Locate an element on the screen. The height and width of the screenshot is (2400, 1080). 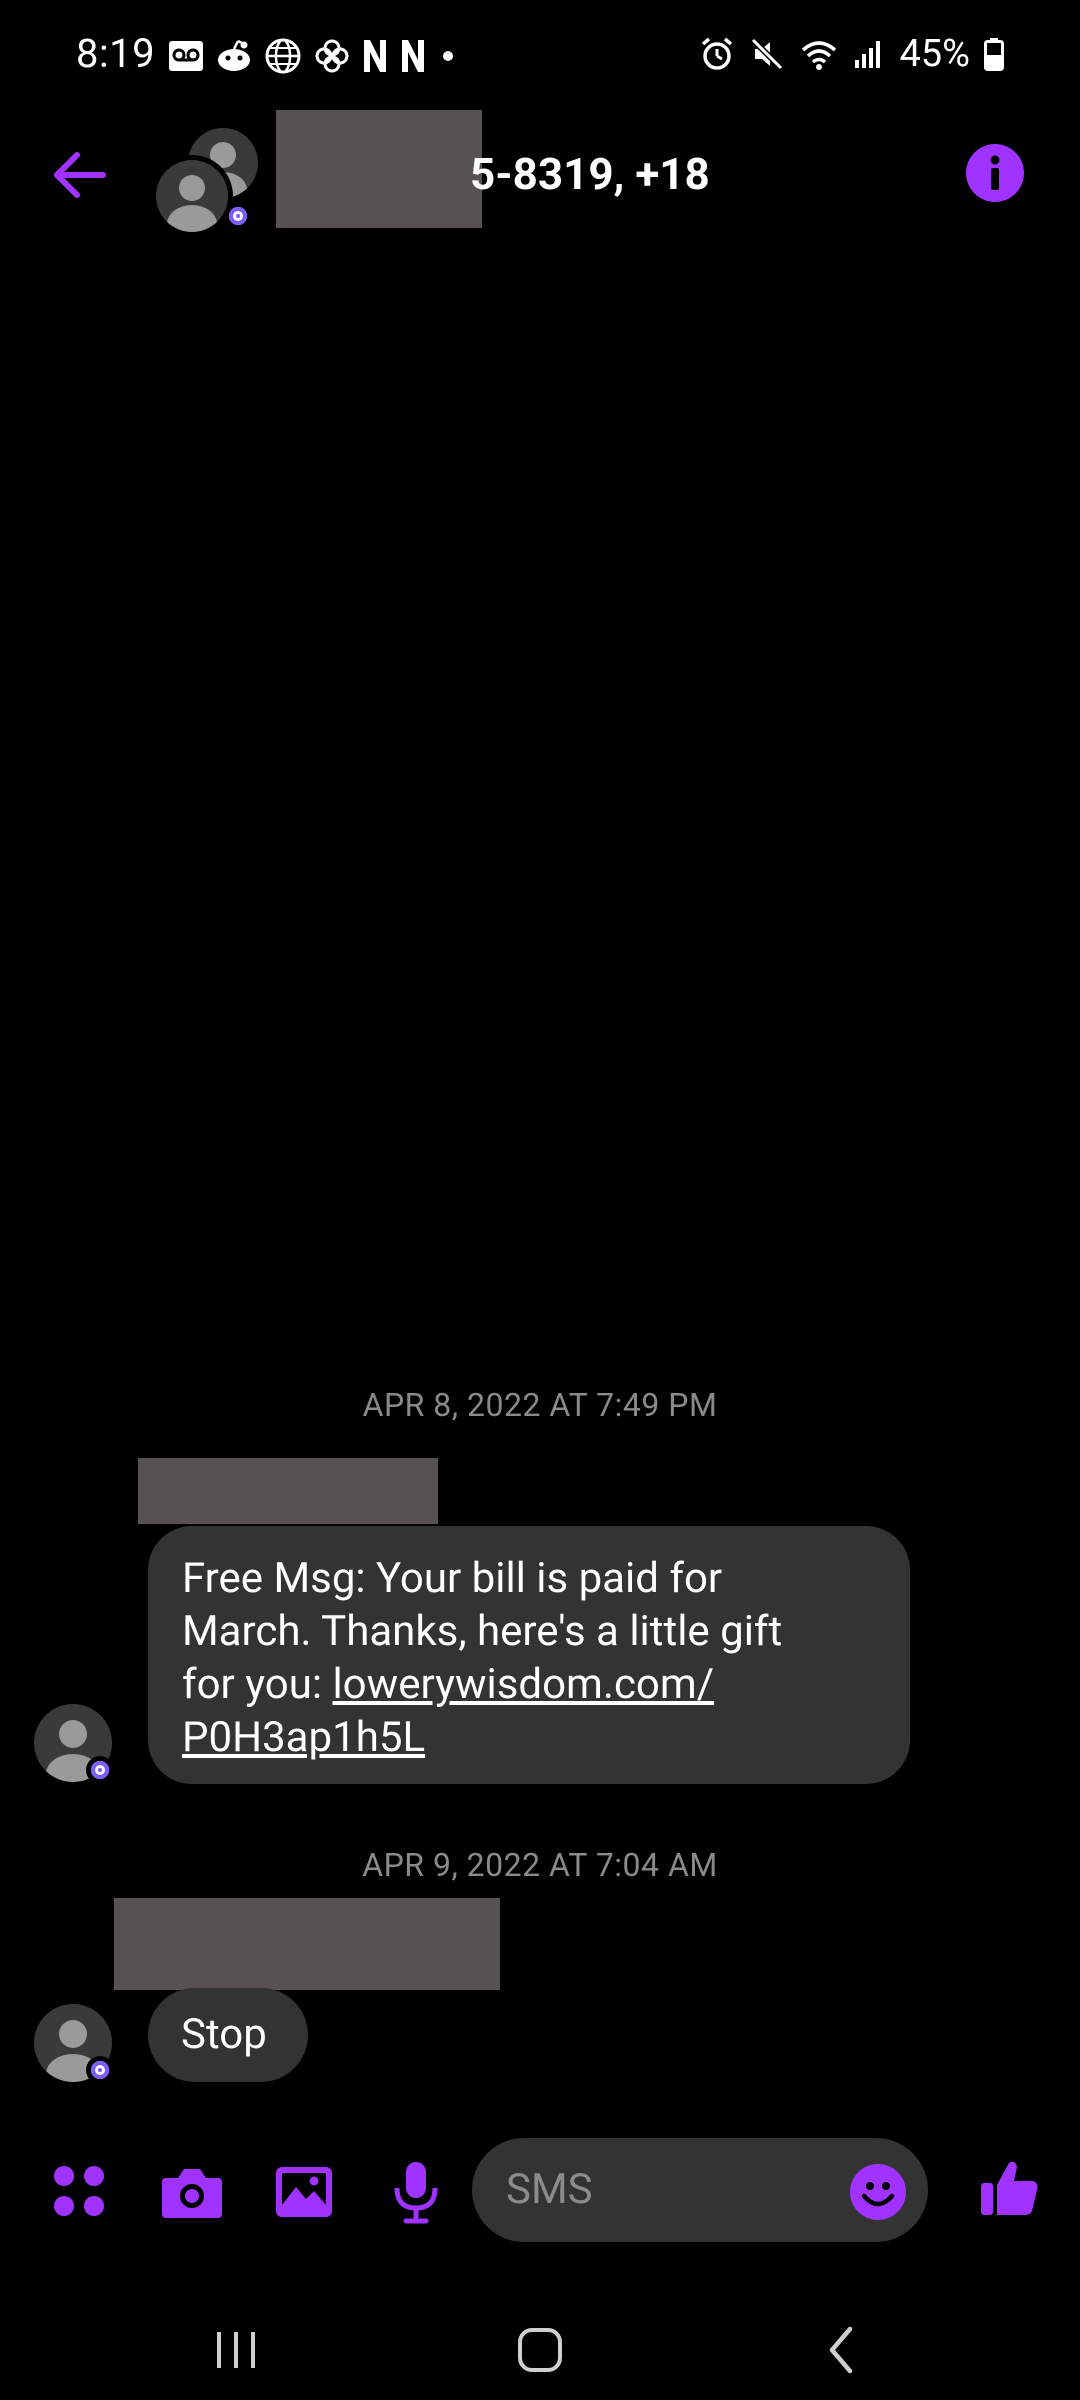
apps-button is located at coordinates (79, 2191).